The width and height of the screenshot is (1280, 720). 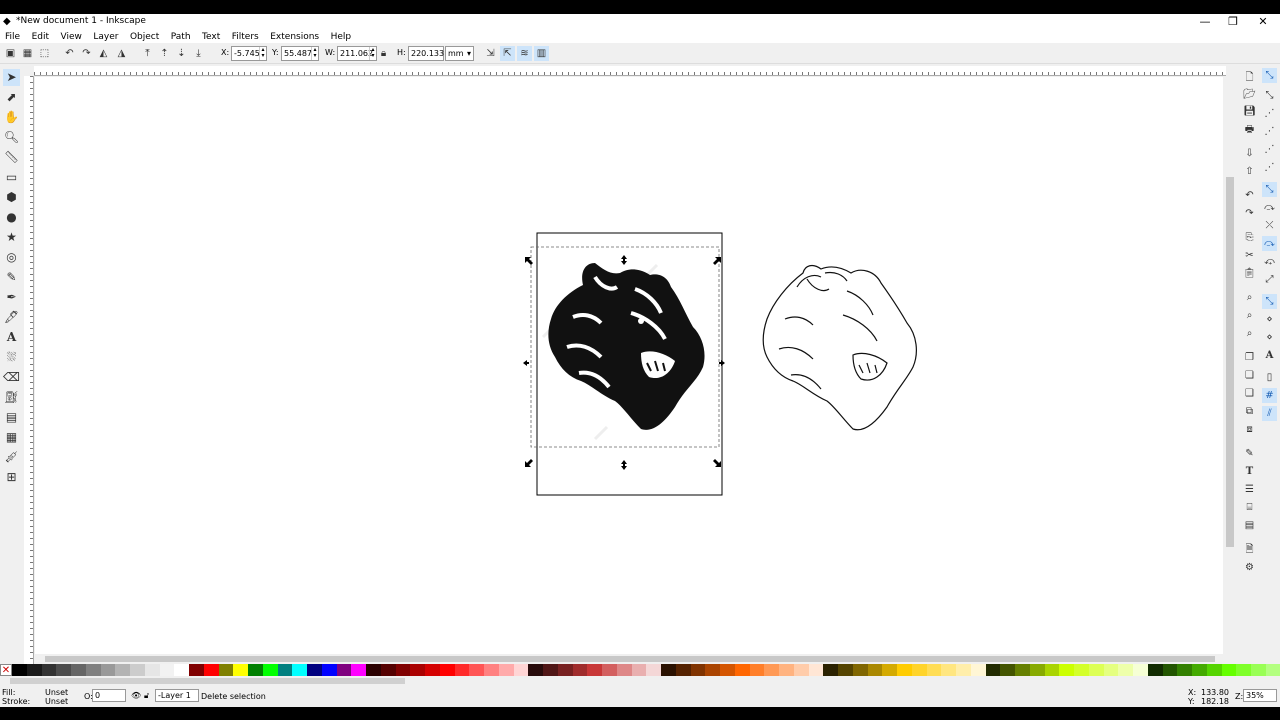 What do you see at coordinates (620, 681) in the screenshot?
I see `palette-scrollbar` at bounding box center [620, 681].